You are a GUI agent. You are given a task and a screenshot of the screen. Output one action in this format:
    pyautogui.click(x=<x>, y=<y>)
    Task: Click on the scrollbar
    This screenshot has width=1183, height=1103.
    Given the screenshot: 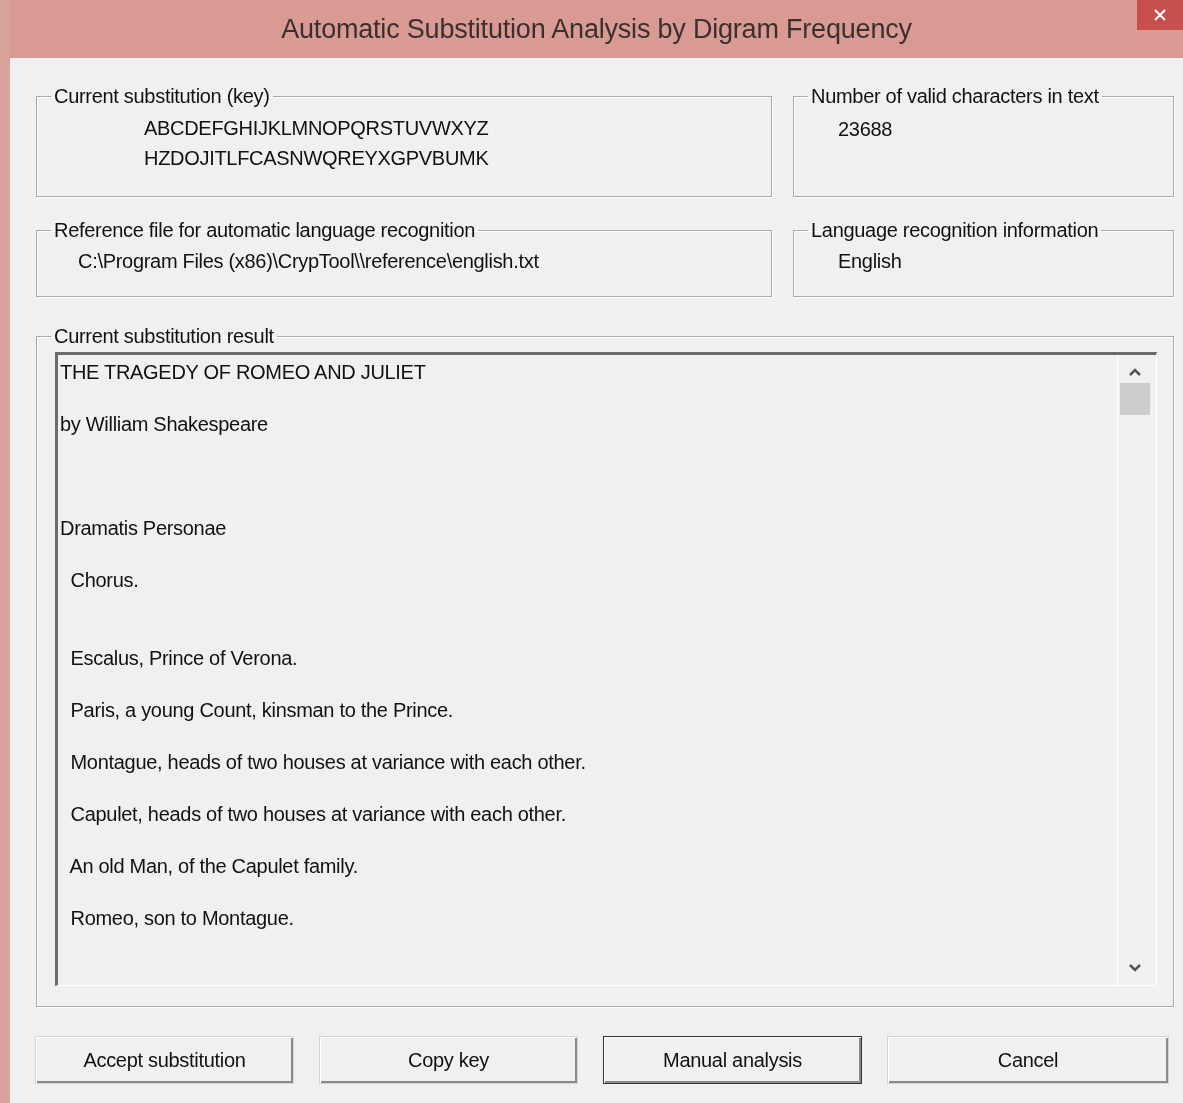 What is the action you would take?
    pyautogui.click(x=1134, y=670)
    